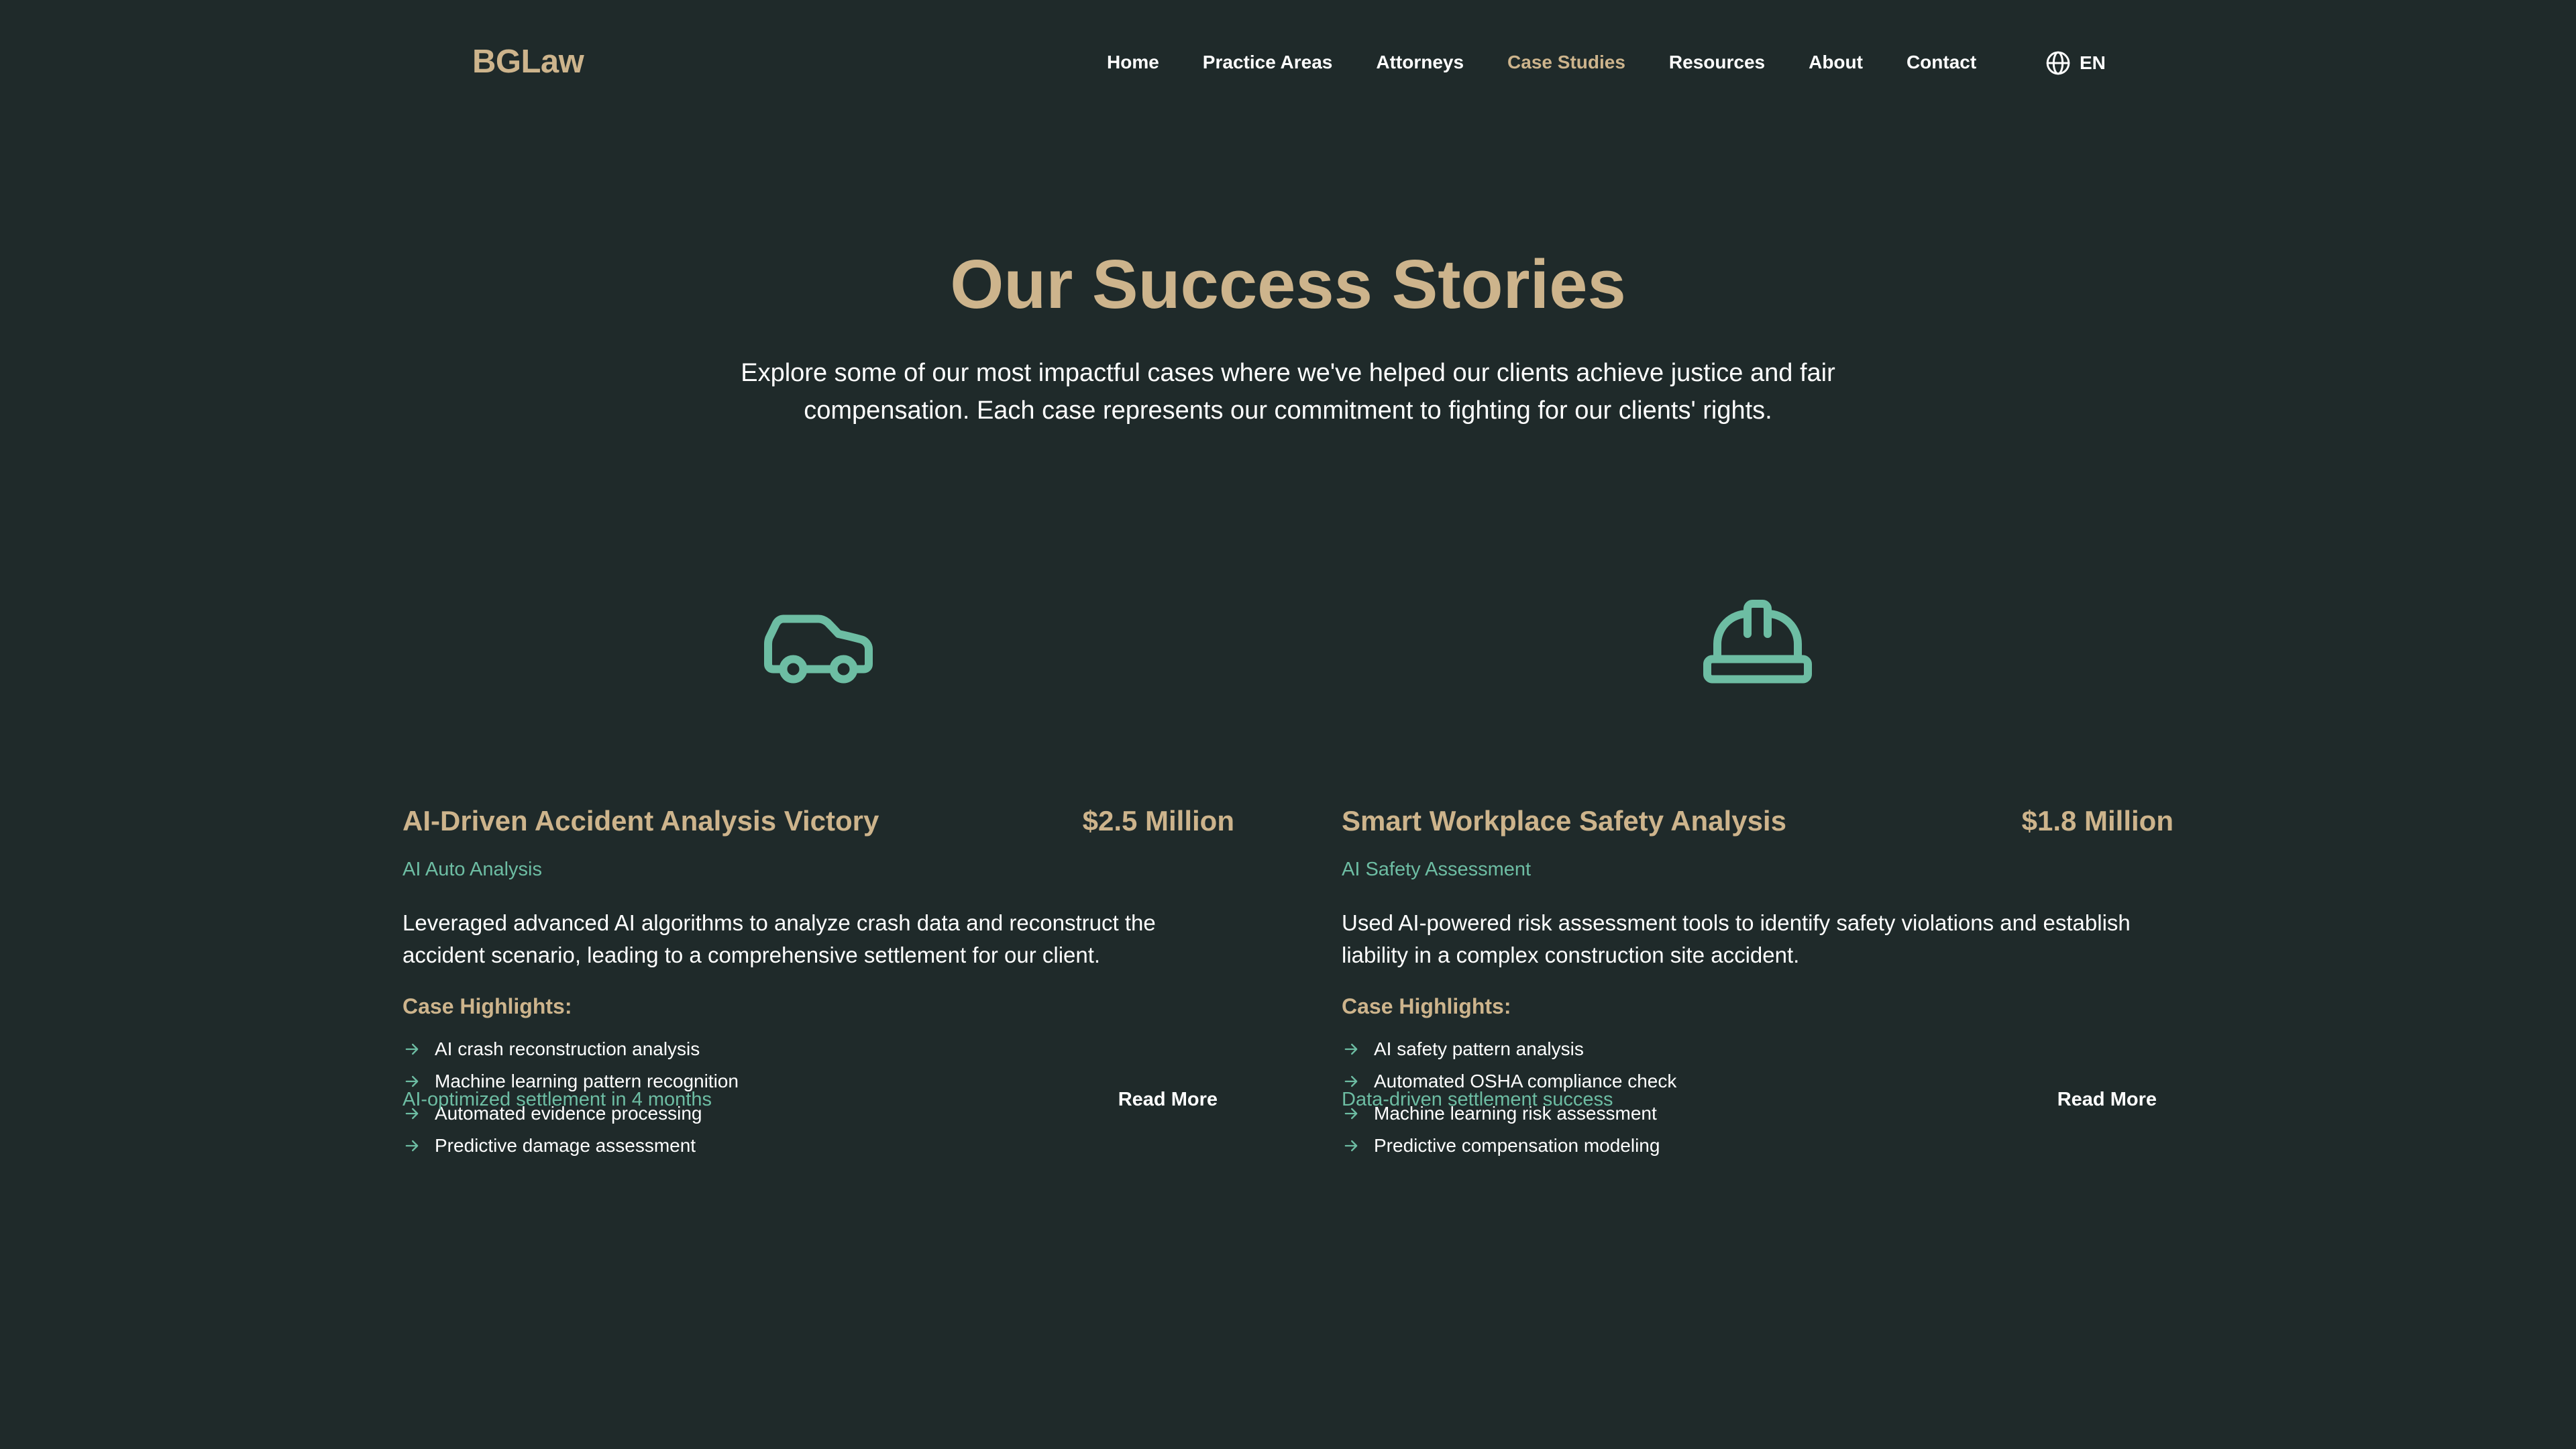 The width and height of the screenshot is (2576, 1449). What do you see at coordinates (1158, 821) in the screenshot?
I see `case-amount: $2.5 Million` at bounding box center [1158, 821].